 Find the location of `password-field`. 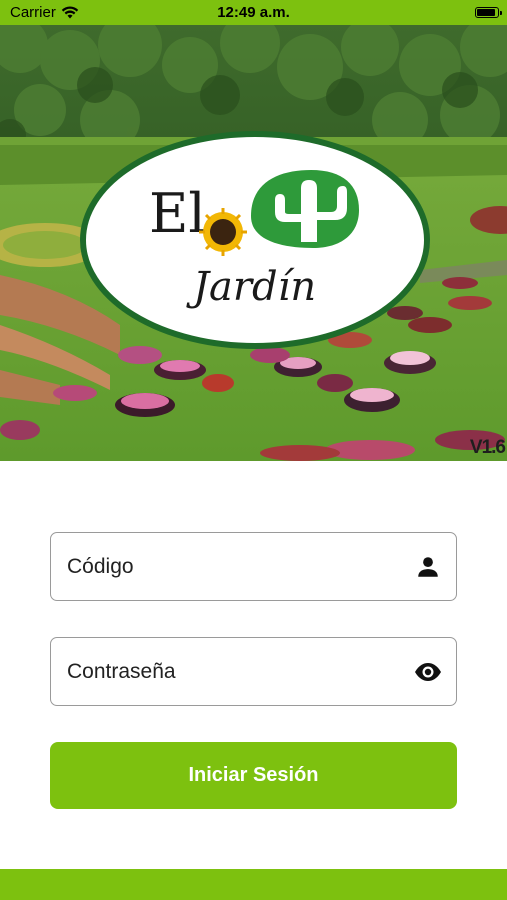

password-field is located at coordinates (253, 671).